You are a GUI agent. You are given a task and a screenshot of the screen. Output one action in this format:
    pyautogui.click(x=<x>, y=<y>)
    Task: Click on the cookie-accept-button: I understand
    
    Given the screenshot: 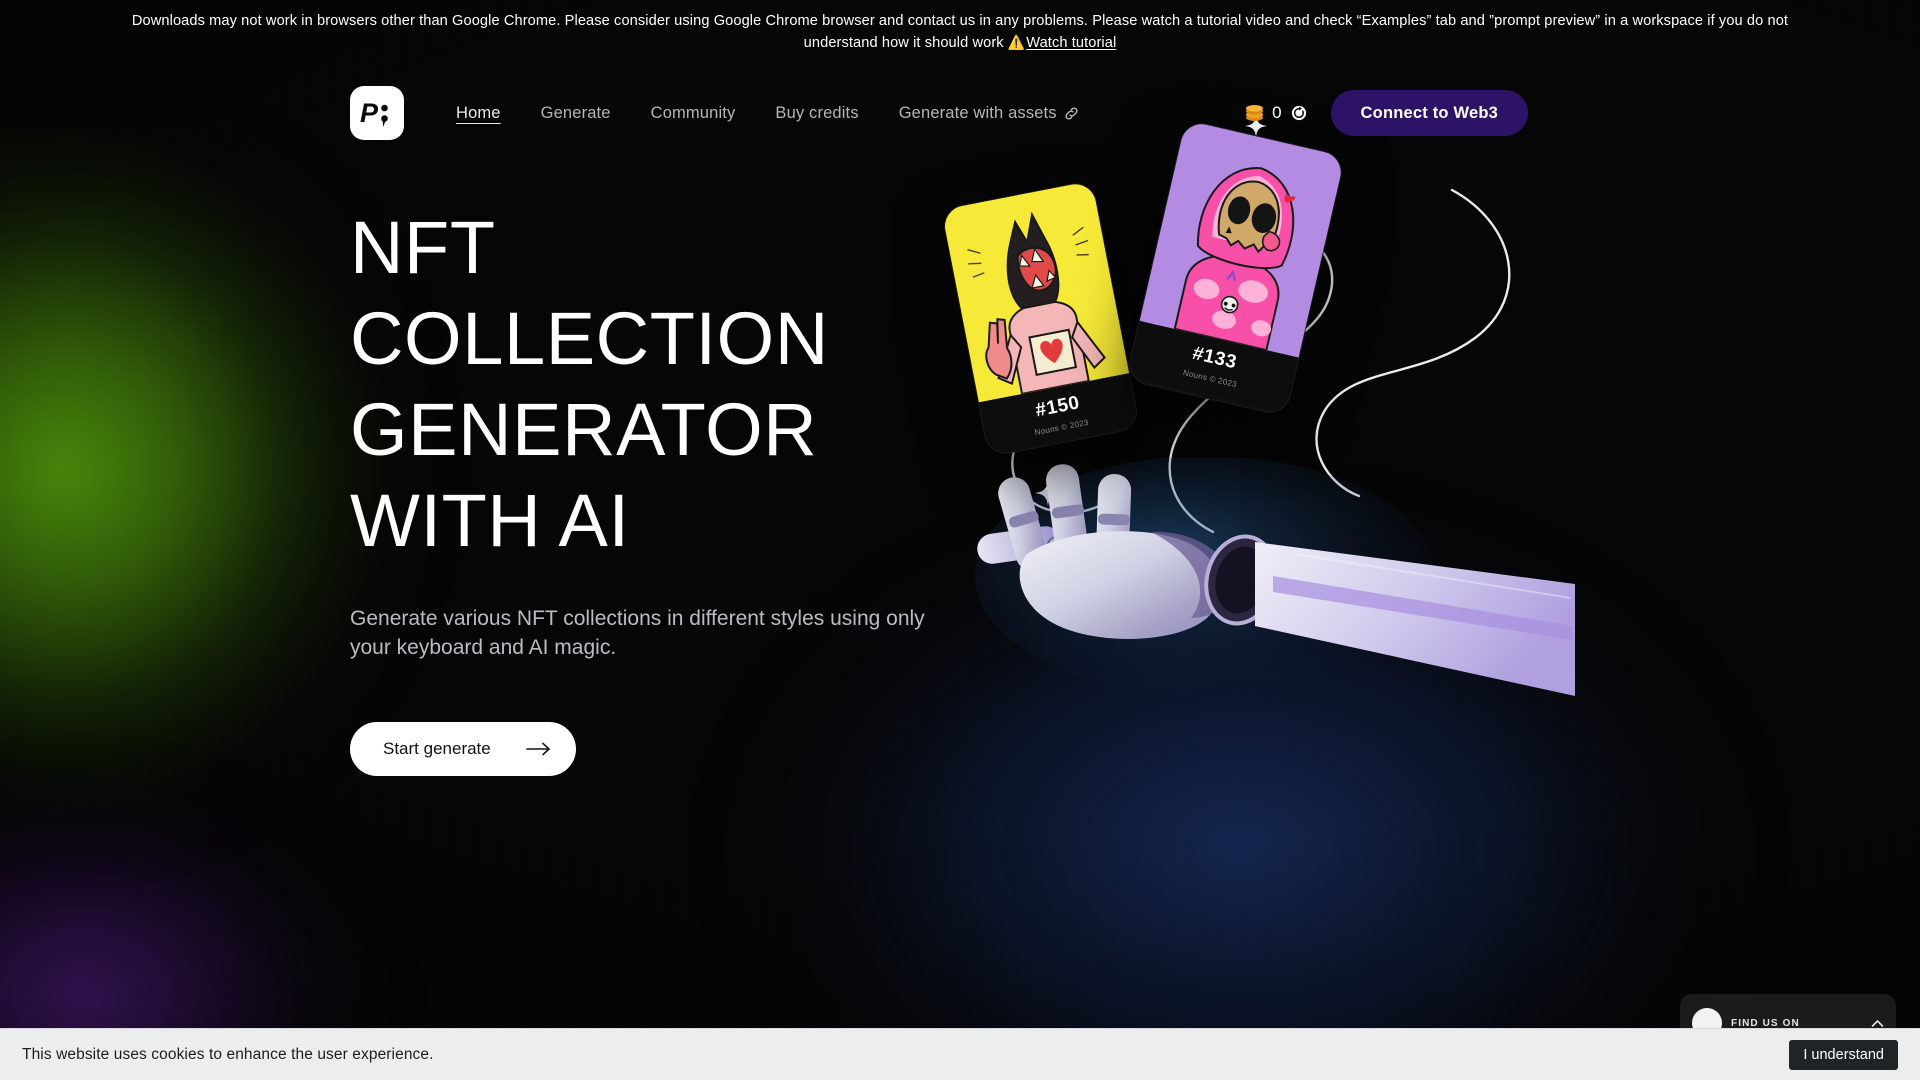 What is the action you would take?
    pyautogui.click(x=1843, y=1054)
    